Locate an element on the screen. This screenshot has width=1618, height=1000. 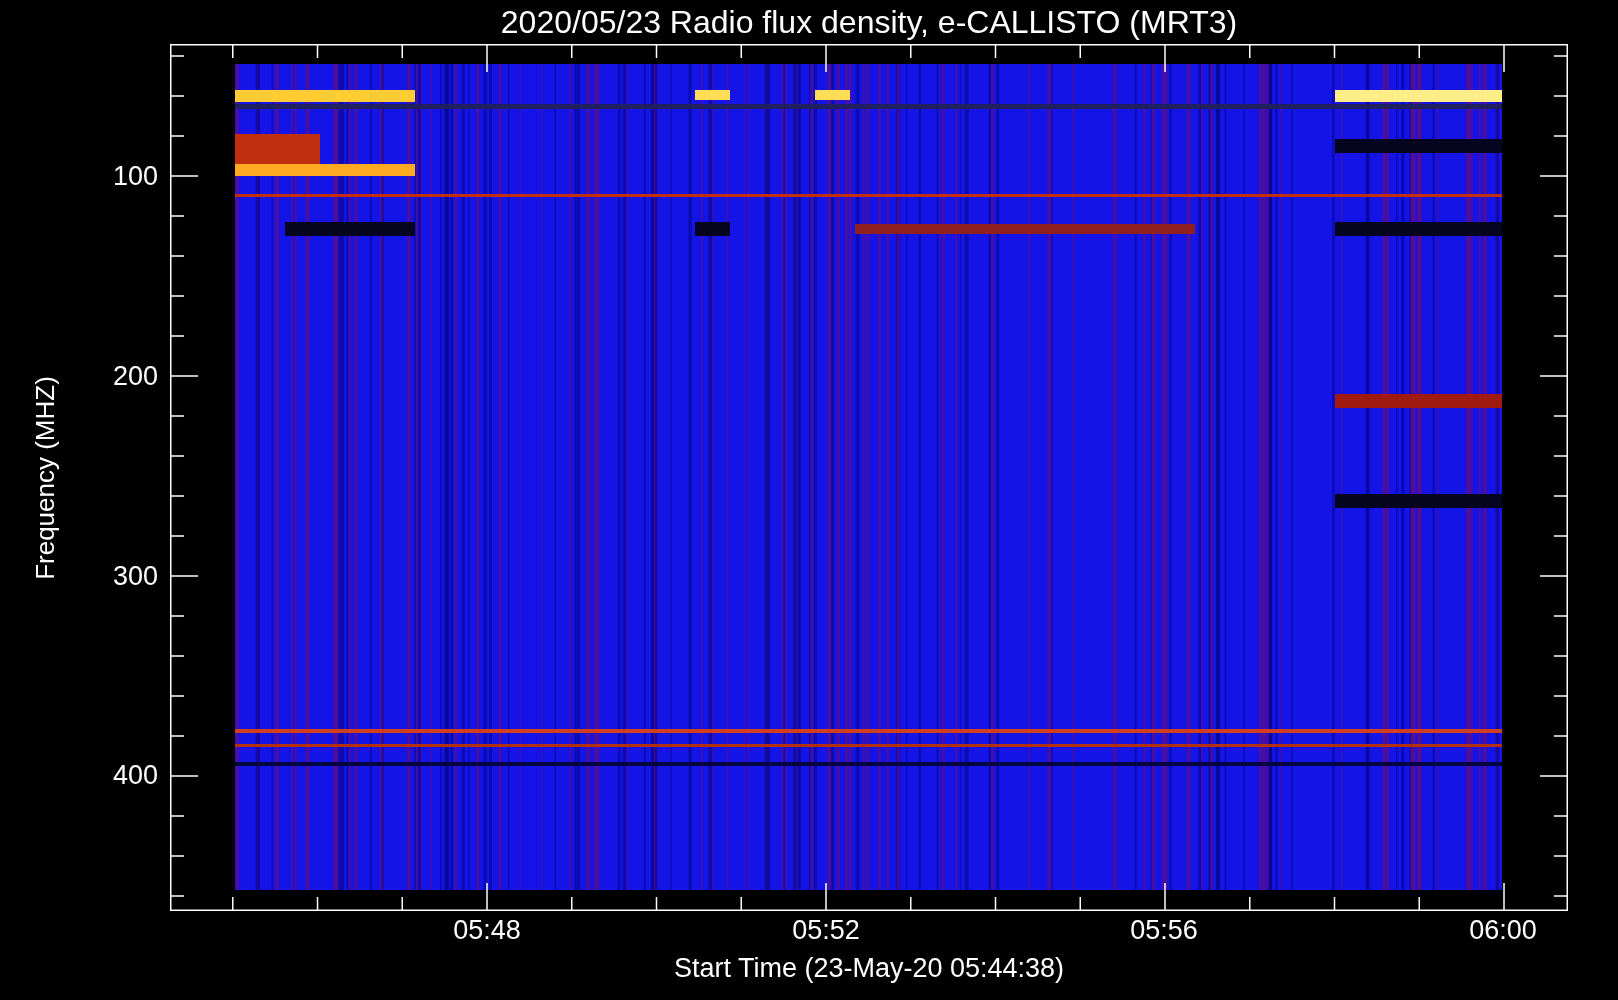
y-tick-label: 400 is located at coordinates (135, 775).